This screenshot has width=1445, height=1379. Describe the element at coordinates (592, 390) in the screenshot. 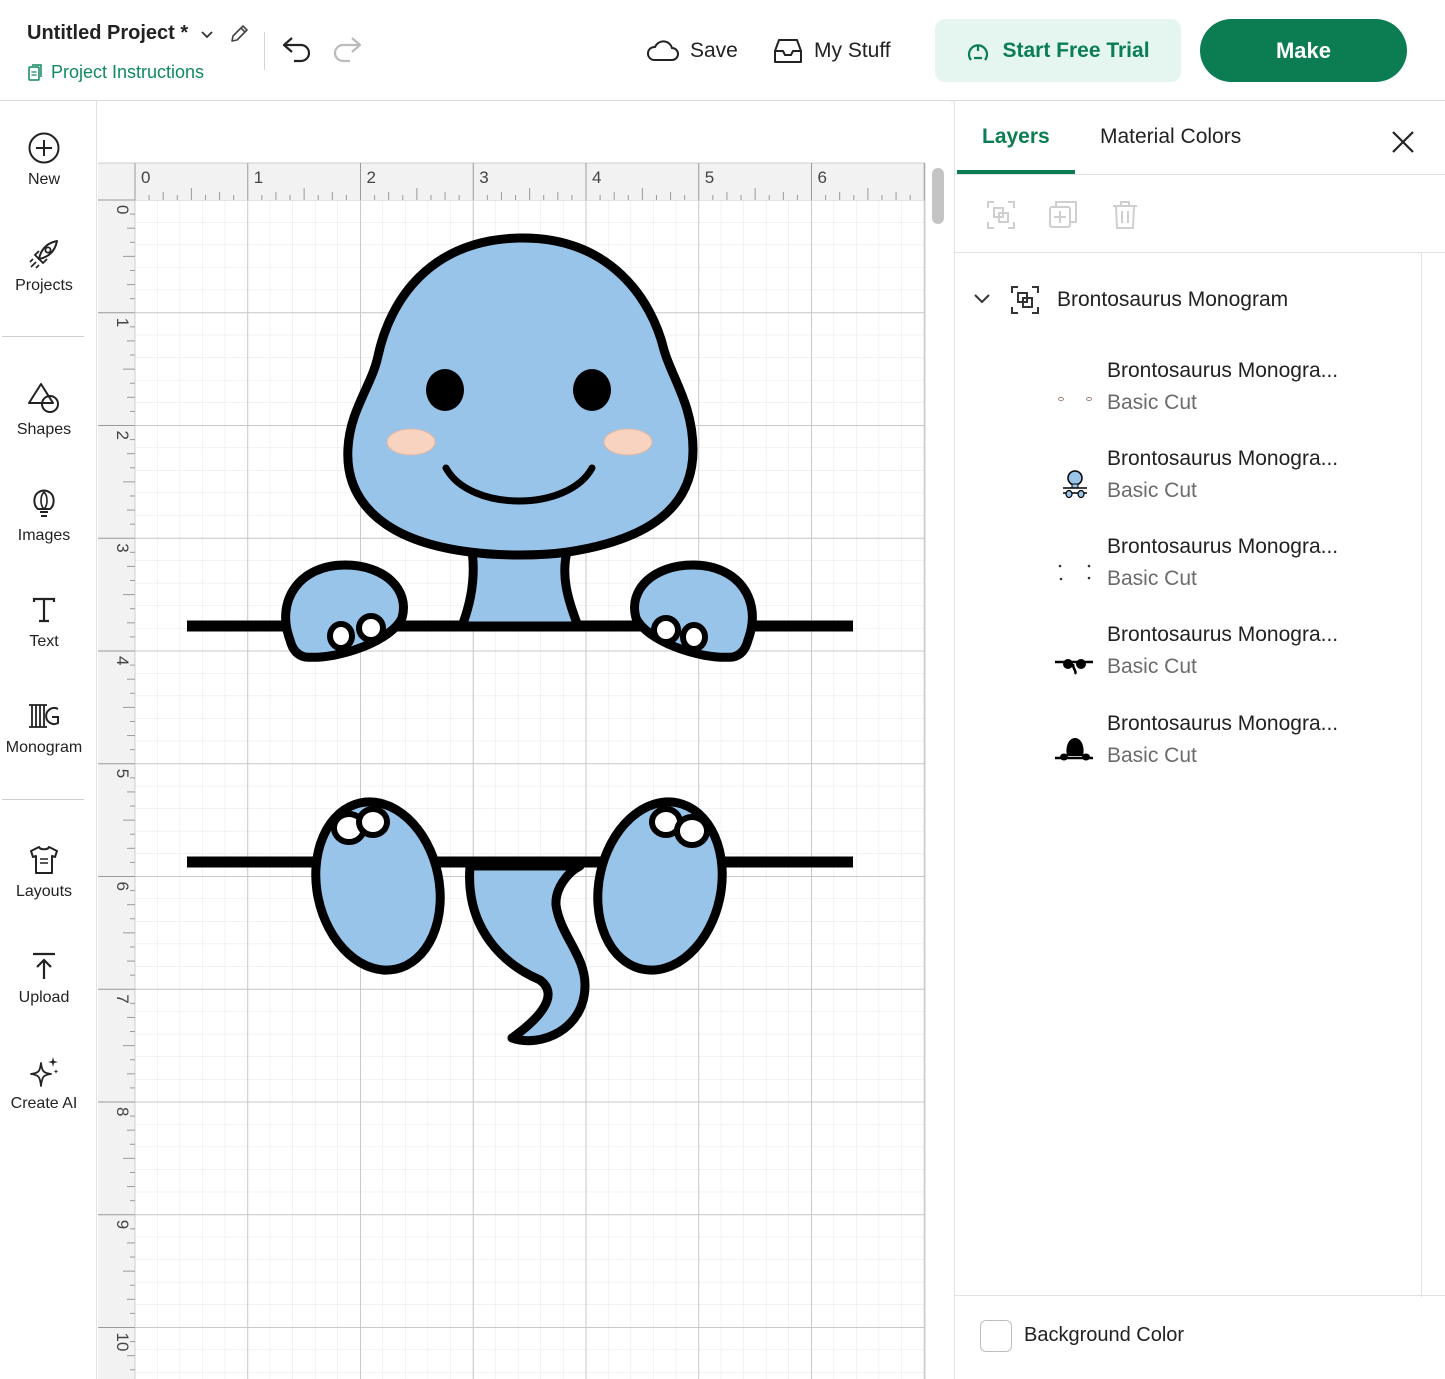

I see `dino-right-eye` at that location.